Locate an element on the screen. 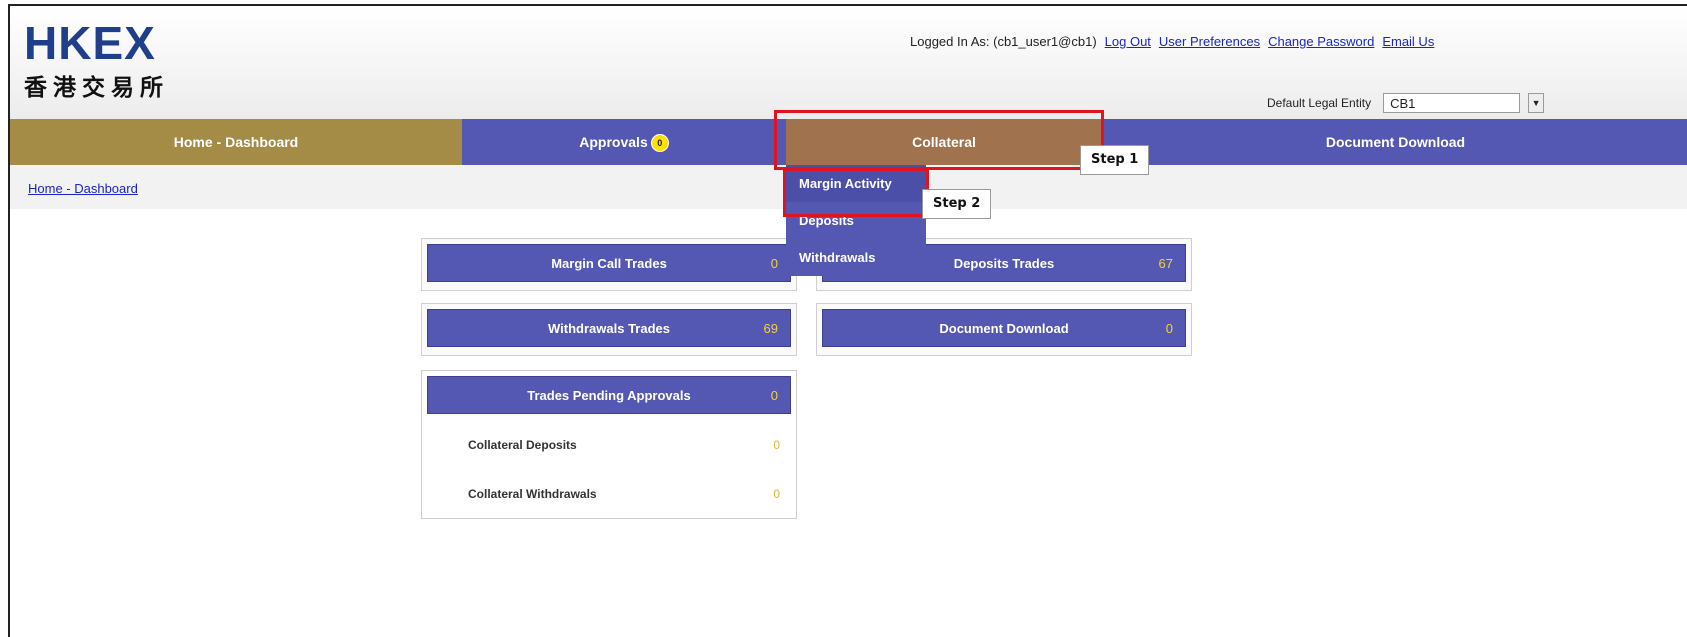 This screenshot has height=637, width=1687. card-title: Document Download is located at coordinates (1004, 328).